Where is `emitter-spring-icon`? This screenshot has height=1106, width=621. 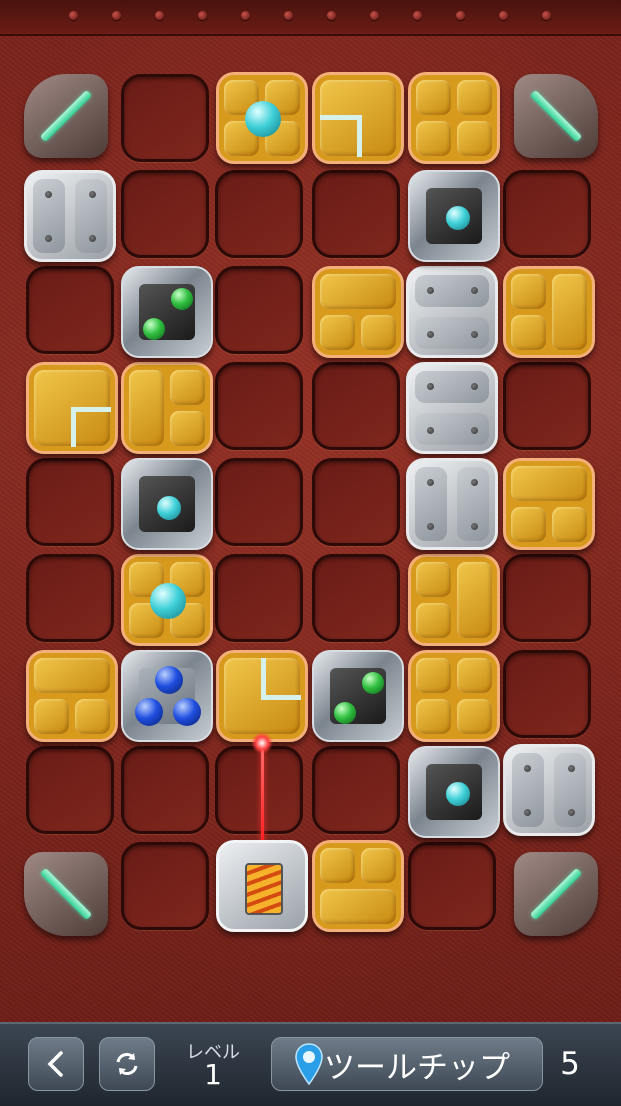 emitter-spring-icon is located at coordinates (264, 889).